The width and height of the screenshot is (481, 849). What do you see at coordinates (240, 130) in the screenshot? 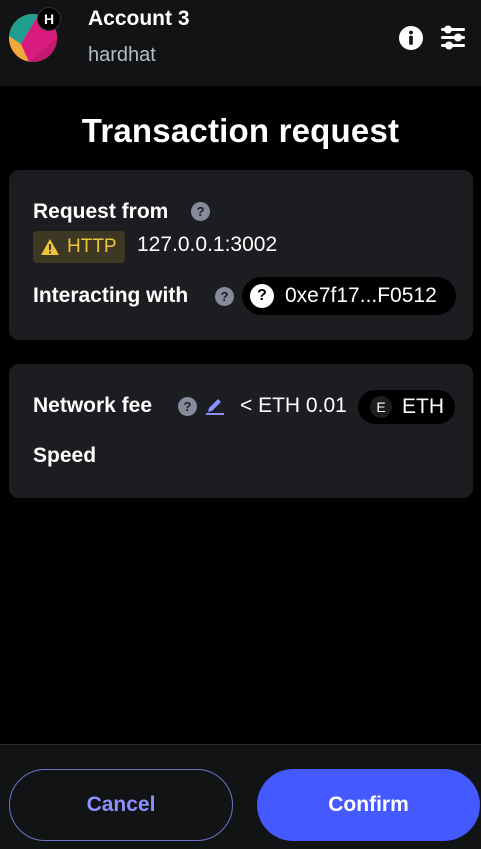
I see `page-title: Transaction request` at bounding box center [240, 130].